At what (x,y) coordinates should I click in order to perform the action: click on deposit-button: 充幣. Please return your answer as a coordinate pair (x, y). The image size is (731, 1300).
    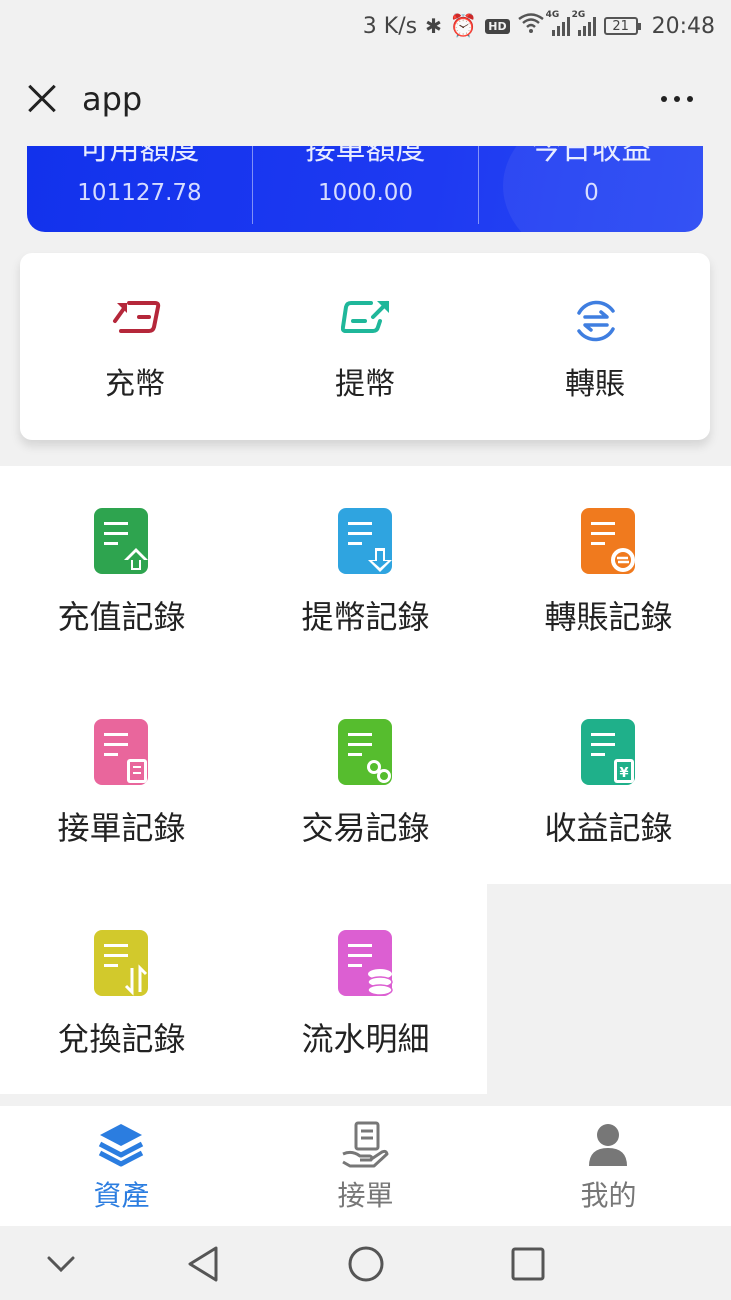
    Looking at the image, I should click on (135, 346).